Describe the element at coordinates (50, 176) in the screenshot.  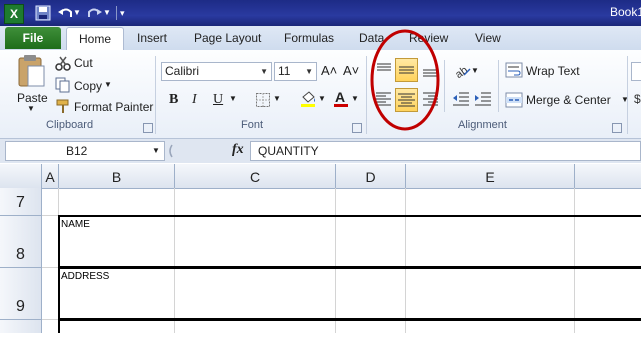
I see `column-header: A` at that location.